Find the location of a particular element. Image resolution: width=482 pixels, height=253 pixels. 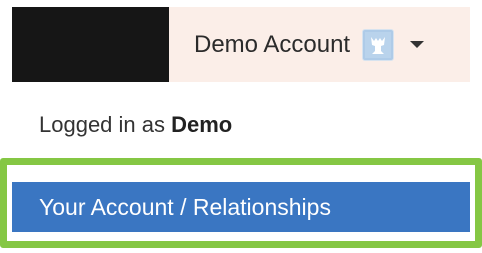

logged-in-username: Demo is located at coordinates (202, 124).